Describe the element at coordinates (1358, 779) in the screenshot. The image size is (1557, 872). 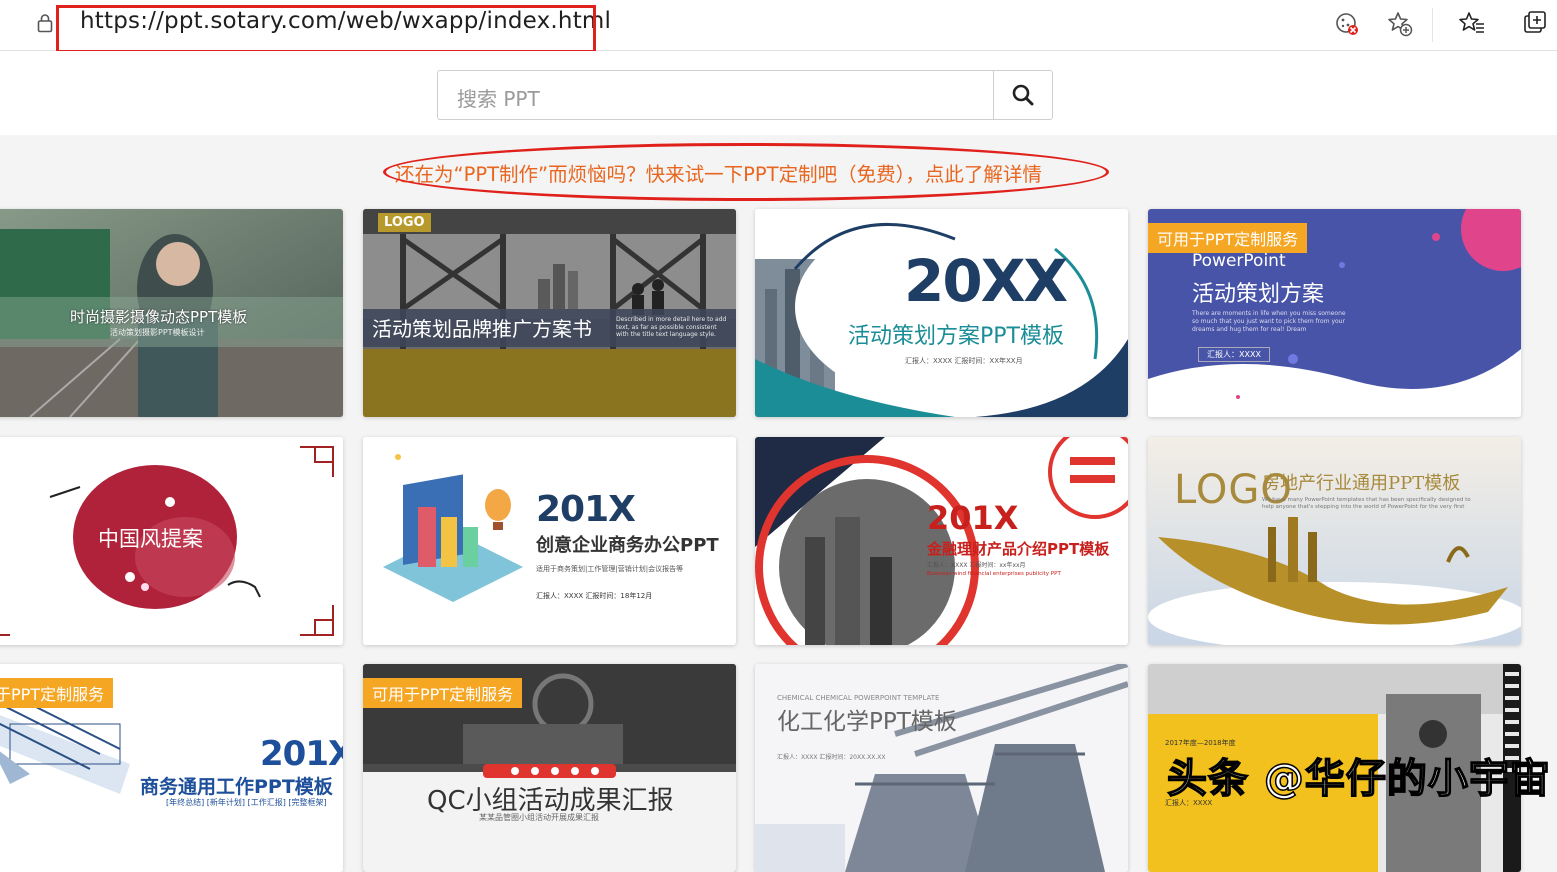
I see `watermark: 头条 @华仔的小宇宙` at that location.